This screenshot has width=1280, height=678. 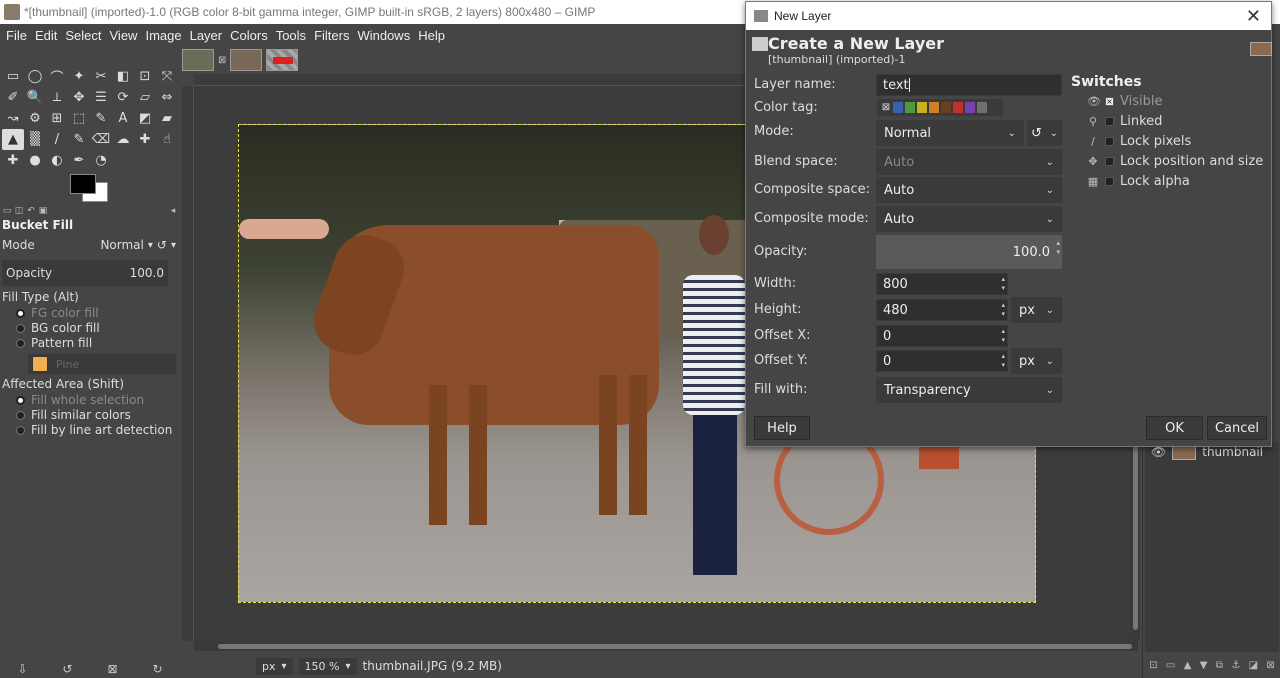 What do you see at coordinates (1153, 669) in the screenshot?
I see `new-layer-icon: ⊡` at bounding box center [1153, 669].